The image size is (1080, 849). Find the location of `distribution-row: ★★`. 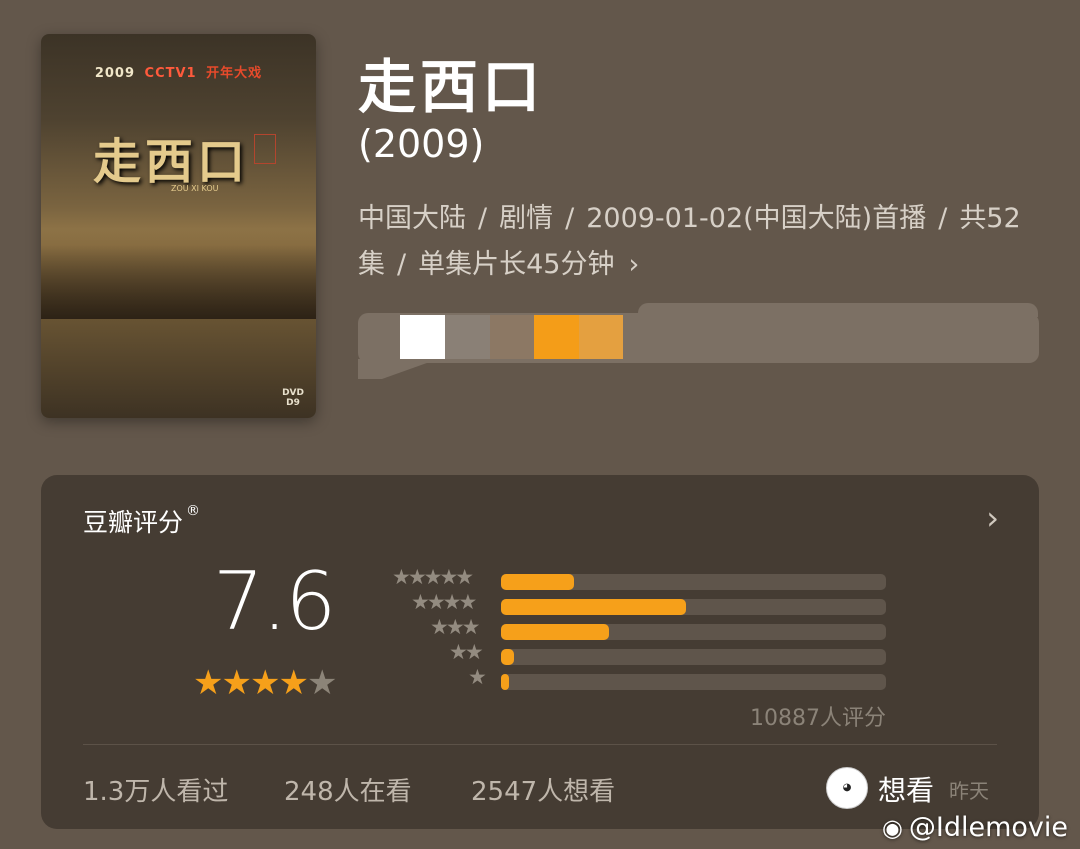

distribution-row: ★★ is located at coordinates (637, 653).